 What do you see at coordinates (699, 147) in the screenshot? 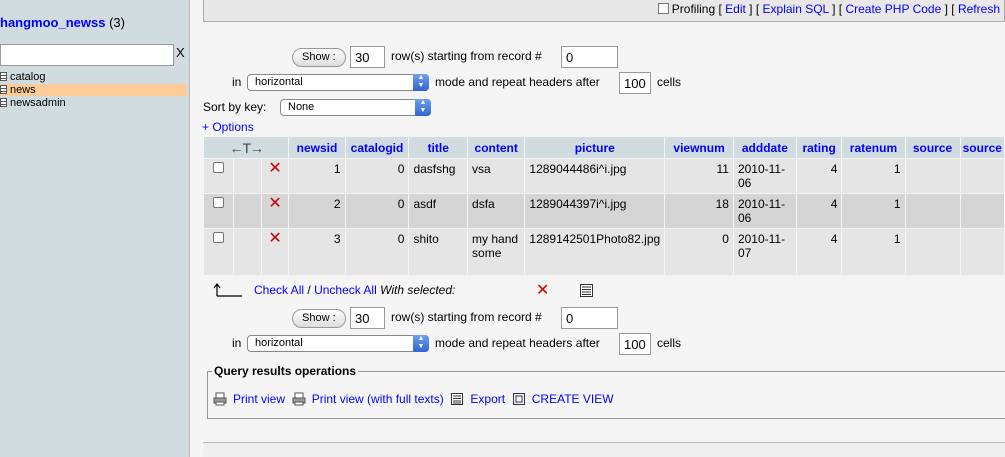
I see `column-header: viewnum` at bounding box center [699, 147].